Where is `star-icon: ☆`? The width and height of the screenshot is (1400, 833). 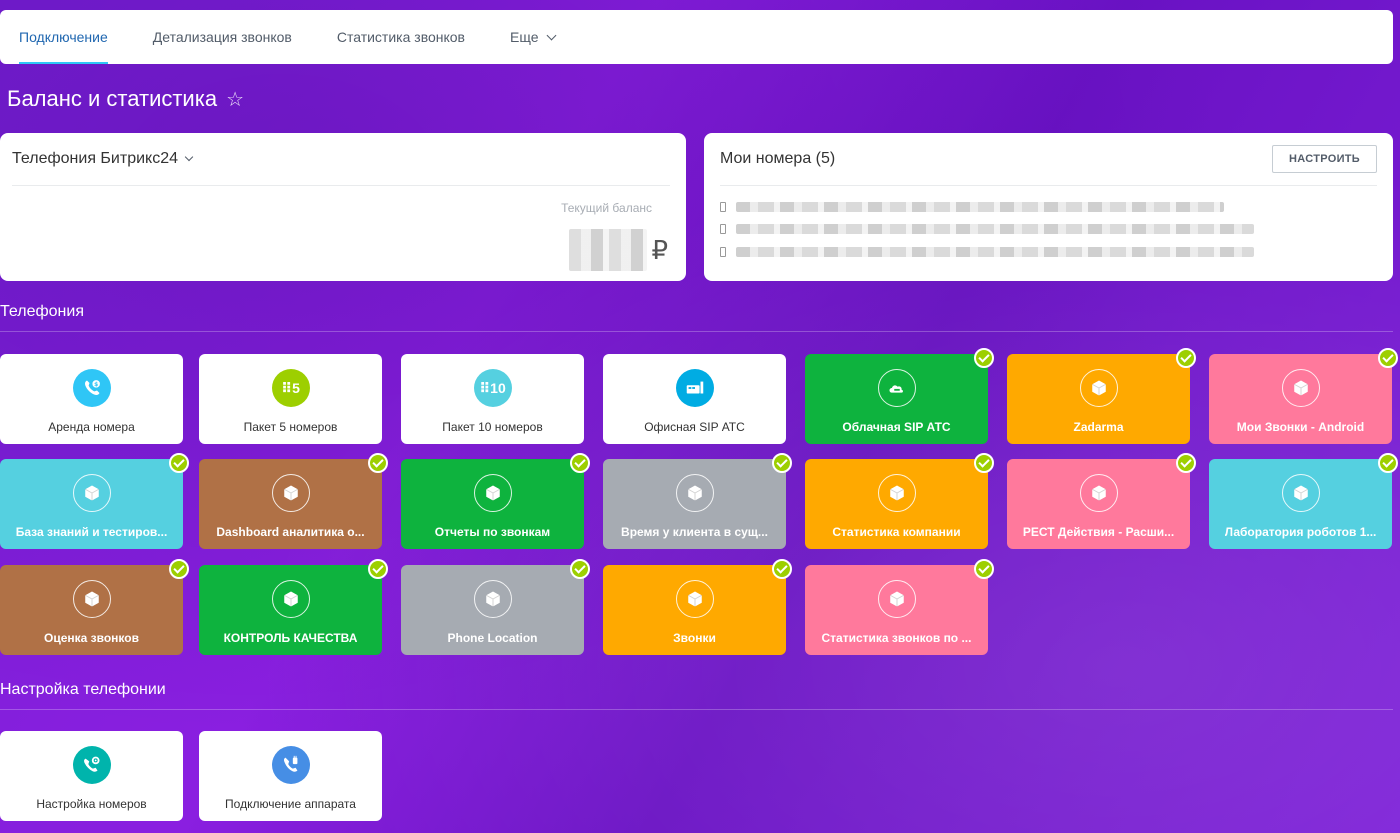
star-icon: ☆ is located at coordinates (235, 99).